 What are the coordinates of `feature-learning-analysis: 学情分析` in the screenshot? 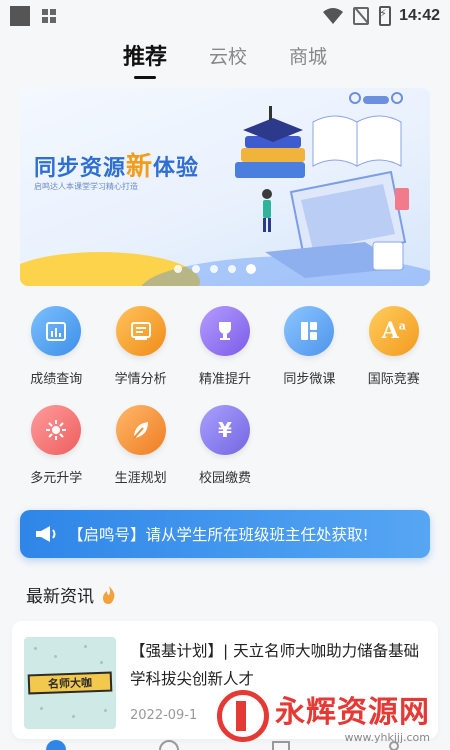 It's located at (140, 346).